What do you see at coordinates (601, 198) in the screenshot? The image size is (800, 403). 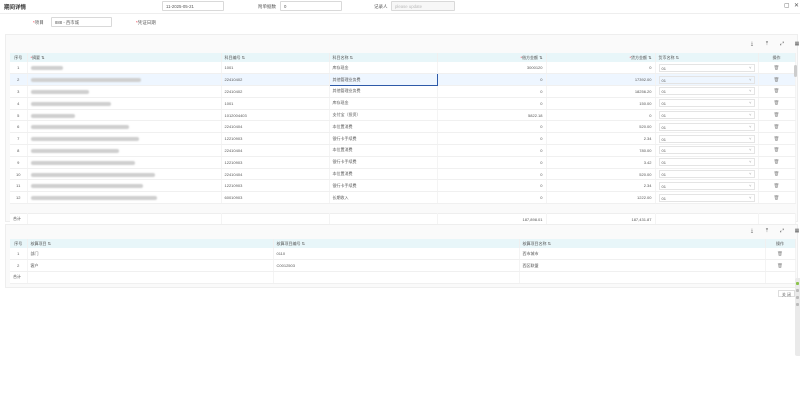 I see `entry-credit: 1222.00` at bounding box center [601, 198].